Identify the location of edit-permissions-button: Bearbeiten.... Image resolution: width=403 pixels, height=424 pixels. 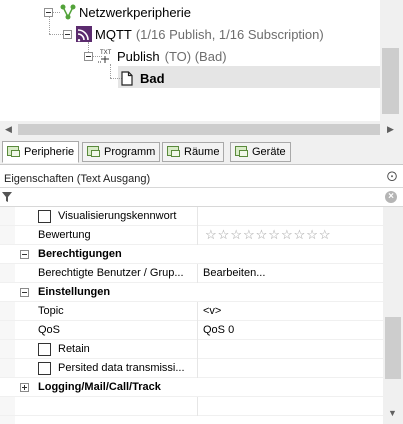
(234, 273).